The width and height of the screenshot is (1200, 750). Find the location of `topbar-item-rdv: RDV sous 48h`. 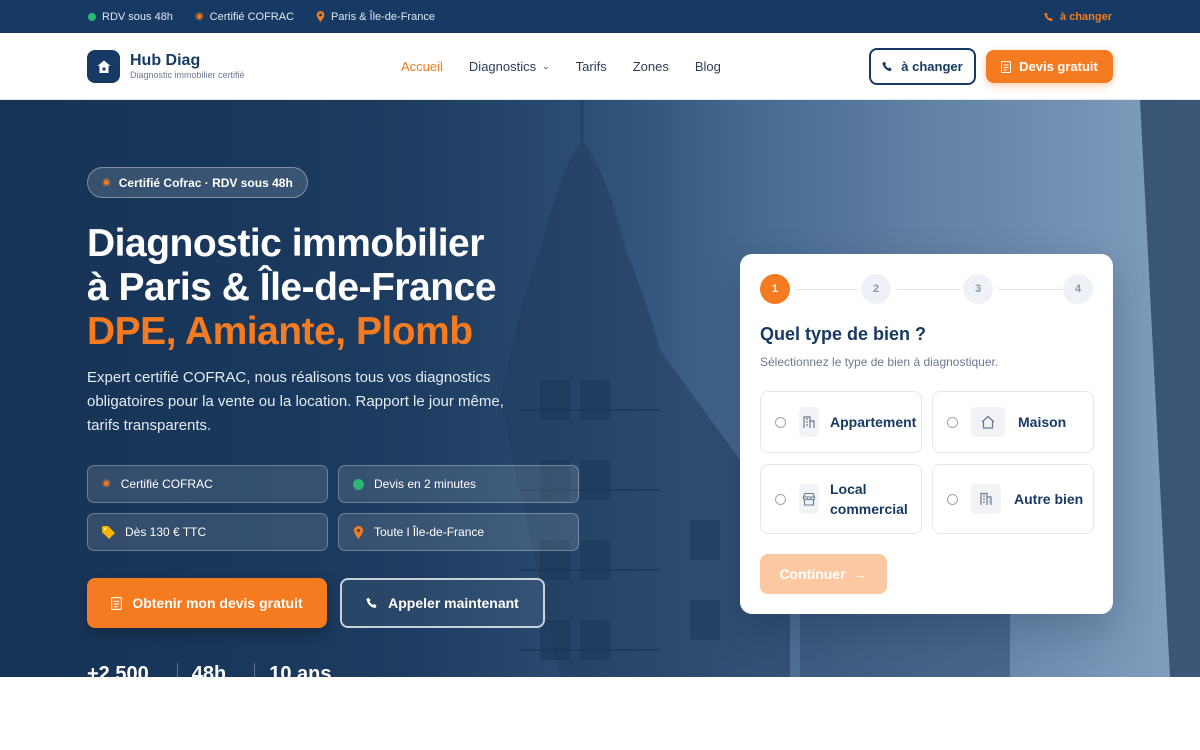

topbar-item-rdv: RDV sous 48h is located at coordinates (130, 17).